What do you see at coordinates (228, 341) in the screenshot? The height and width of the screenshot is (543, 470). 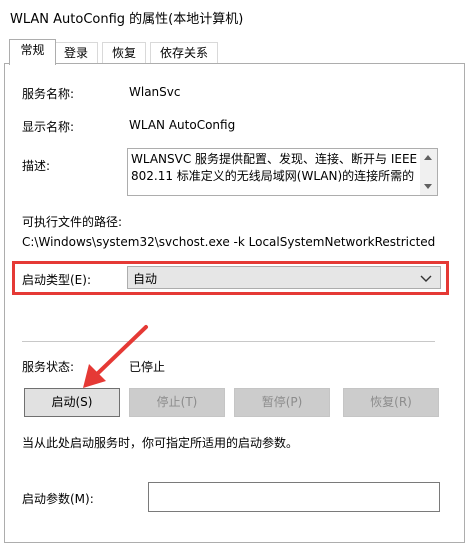 I see `separator` at bounding box center [228, 341].